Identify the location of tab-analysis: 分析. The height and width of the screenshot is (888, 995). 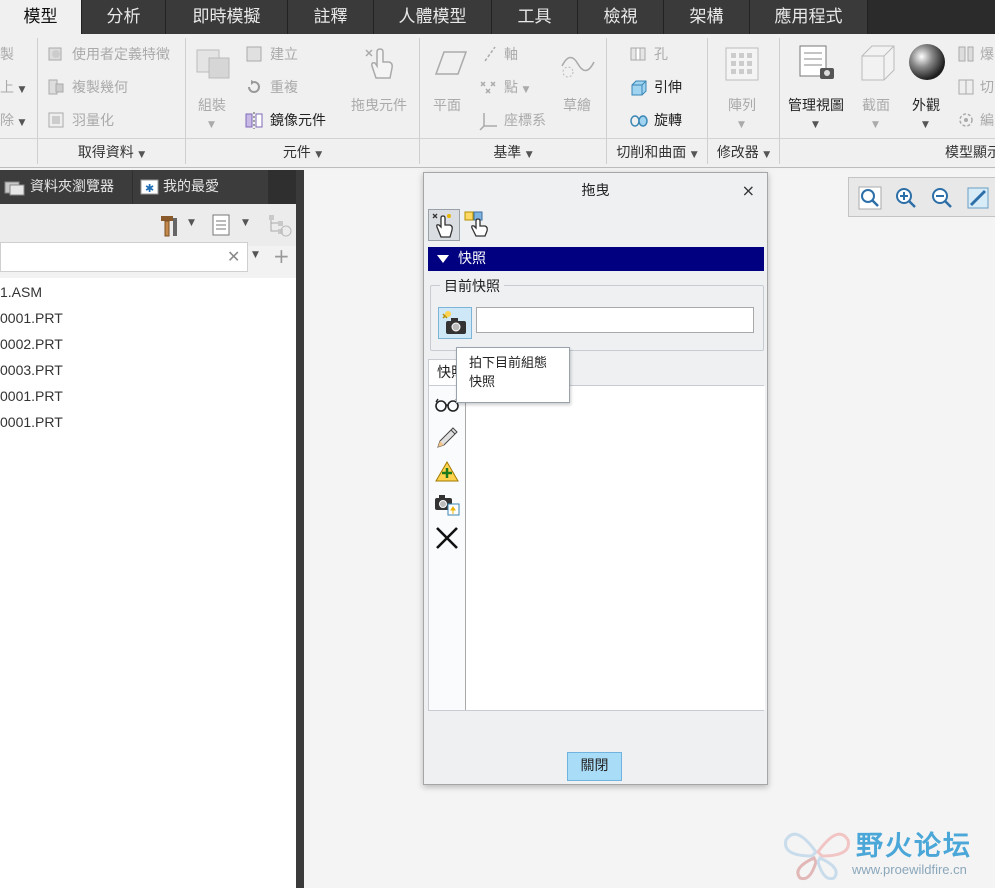
(124, 17).